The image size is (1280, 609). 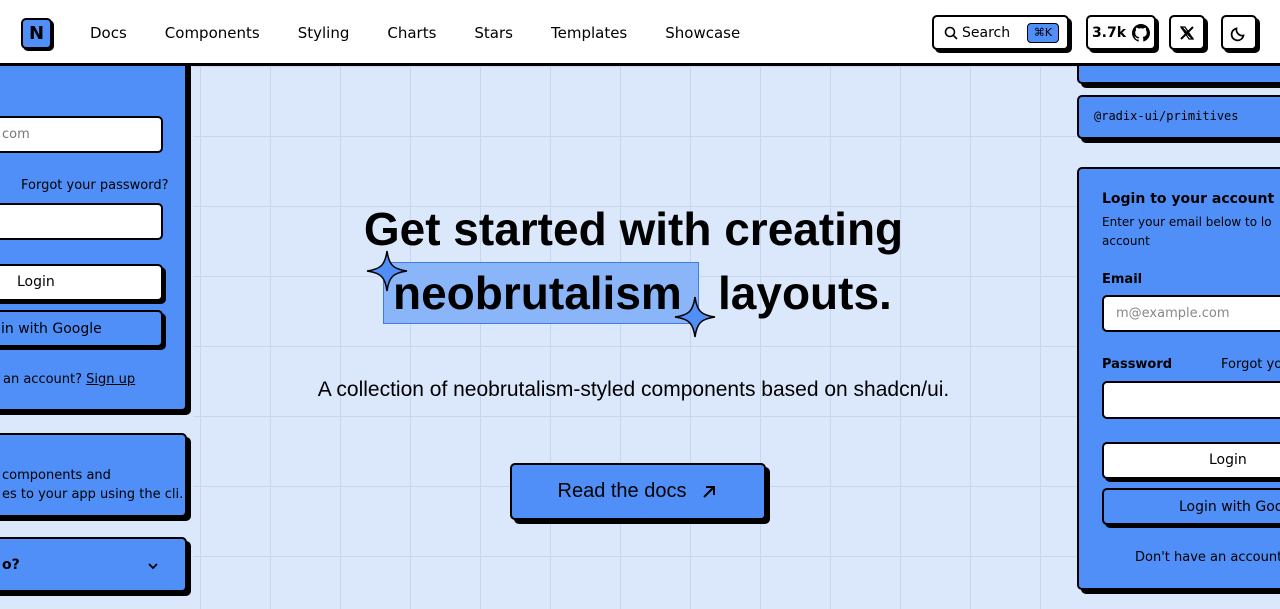 What do you see at coordinates (709, 491) in the screenshot?
I see `arrow-up-right-icon` at bounding box center [709, 491].